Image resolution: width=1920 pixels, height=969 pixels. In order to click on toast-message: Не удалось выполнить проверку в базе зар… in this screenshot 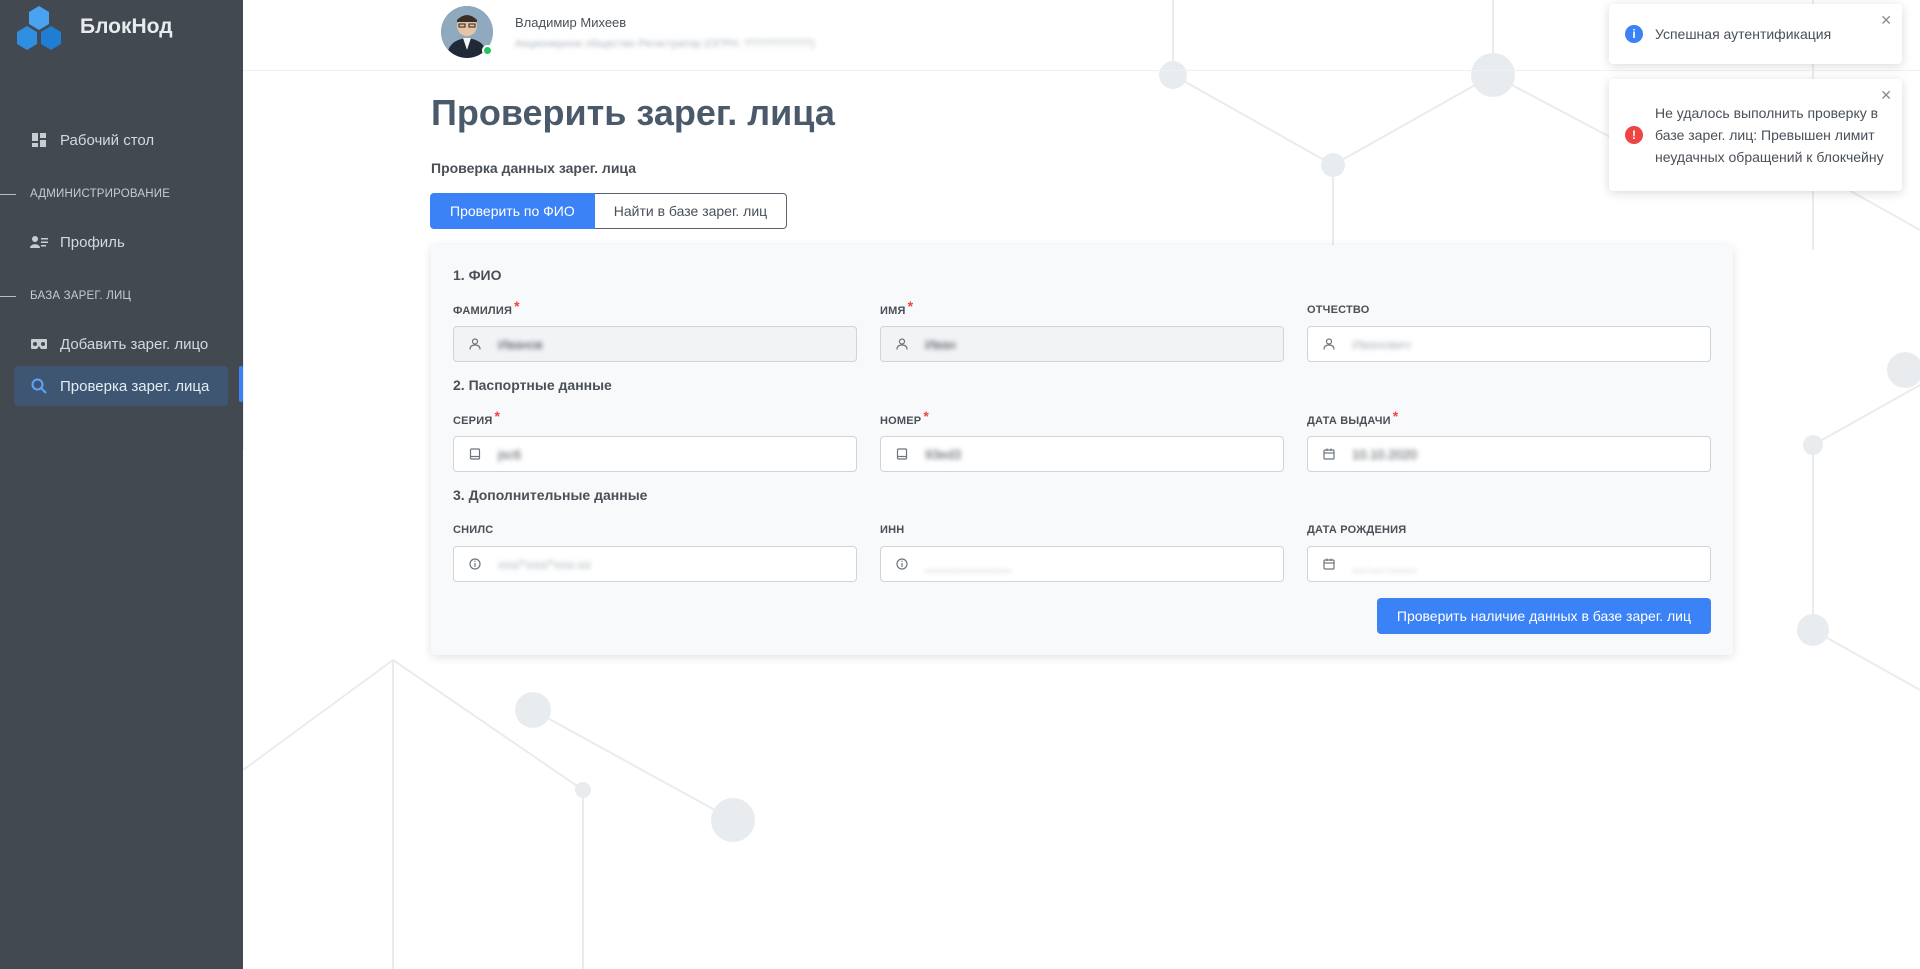, I will do `click(1769, 135)`.